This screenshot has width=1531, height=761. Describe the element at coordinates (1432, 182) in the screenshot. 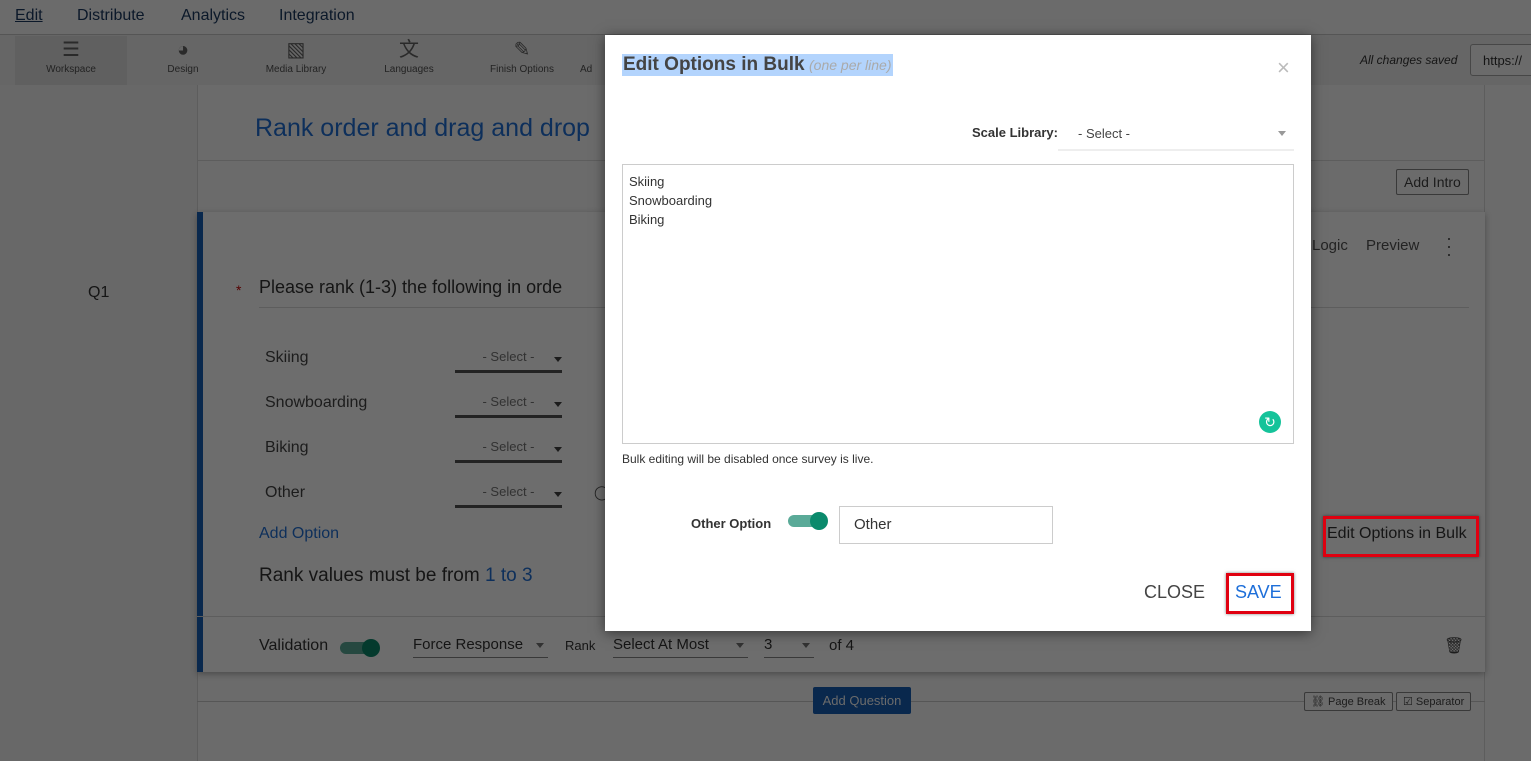

I see `add-intro-button: Add Intro` at that location.